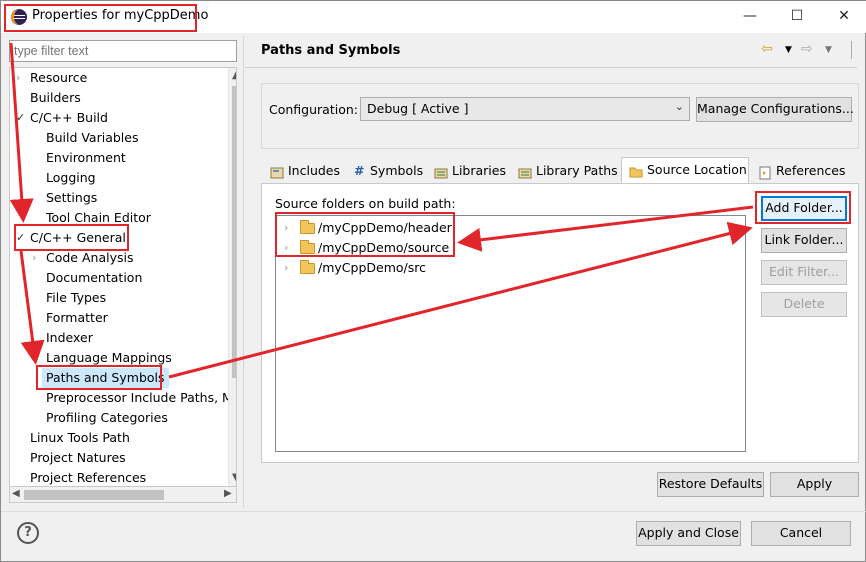  I want to click on tree-item-project-natures: Project Natures, so click(78, 458).